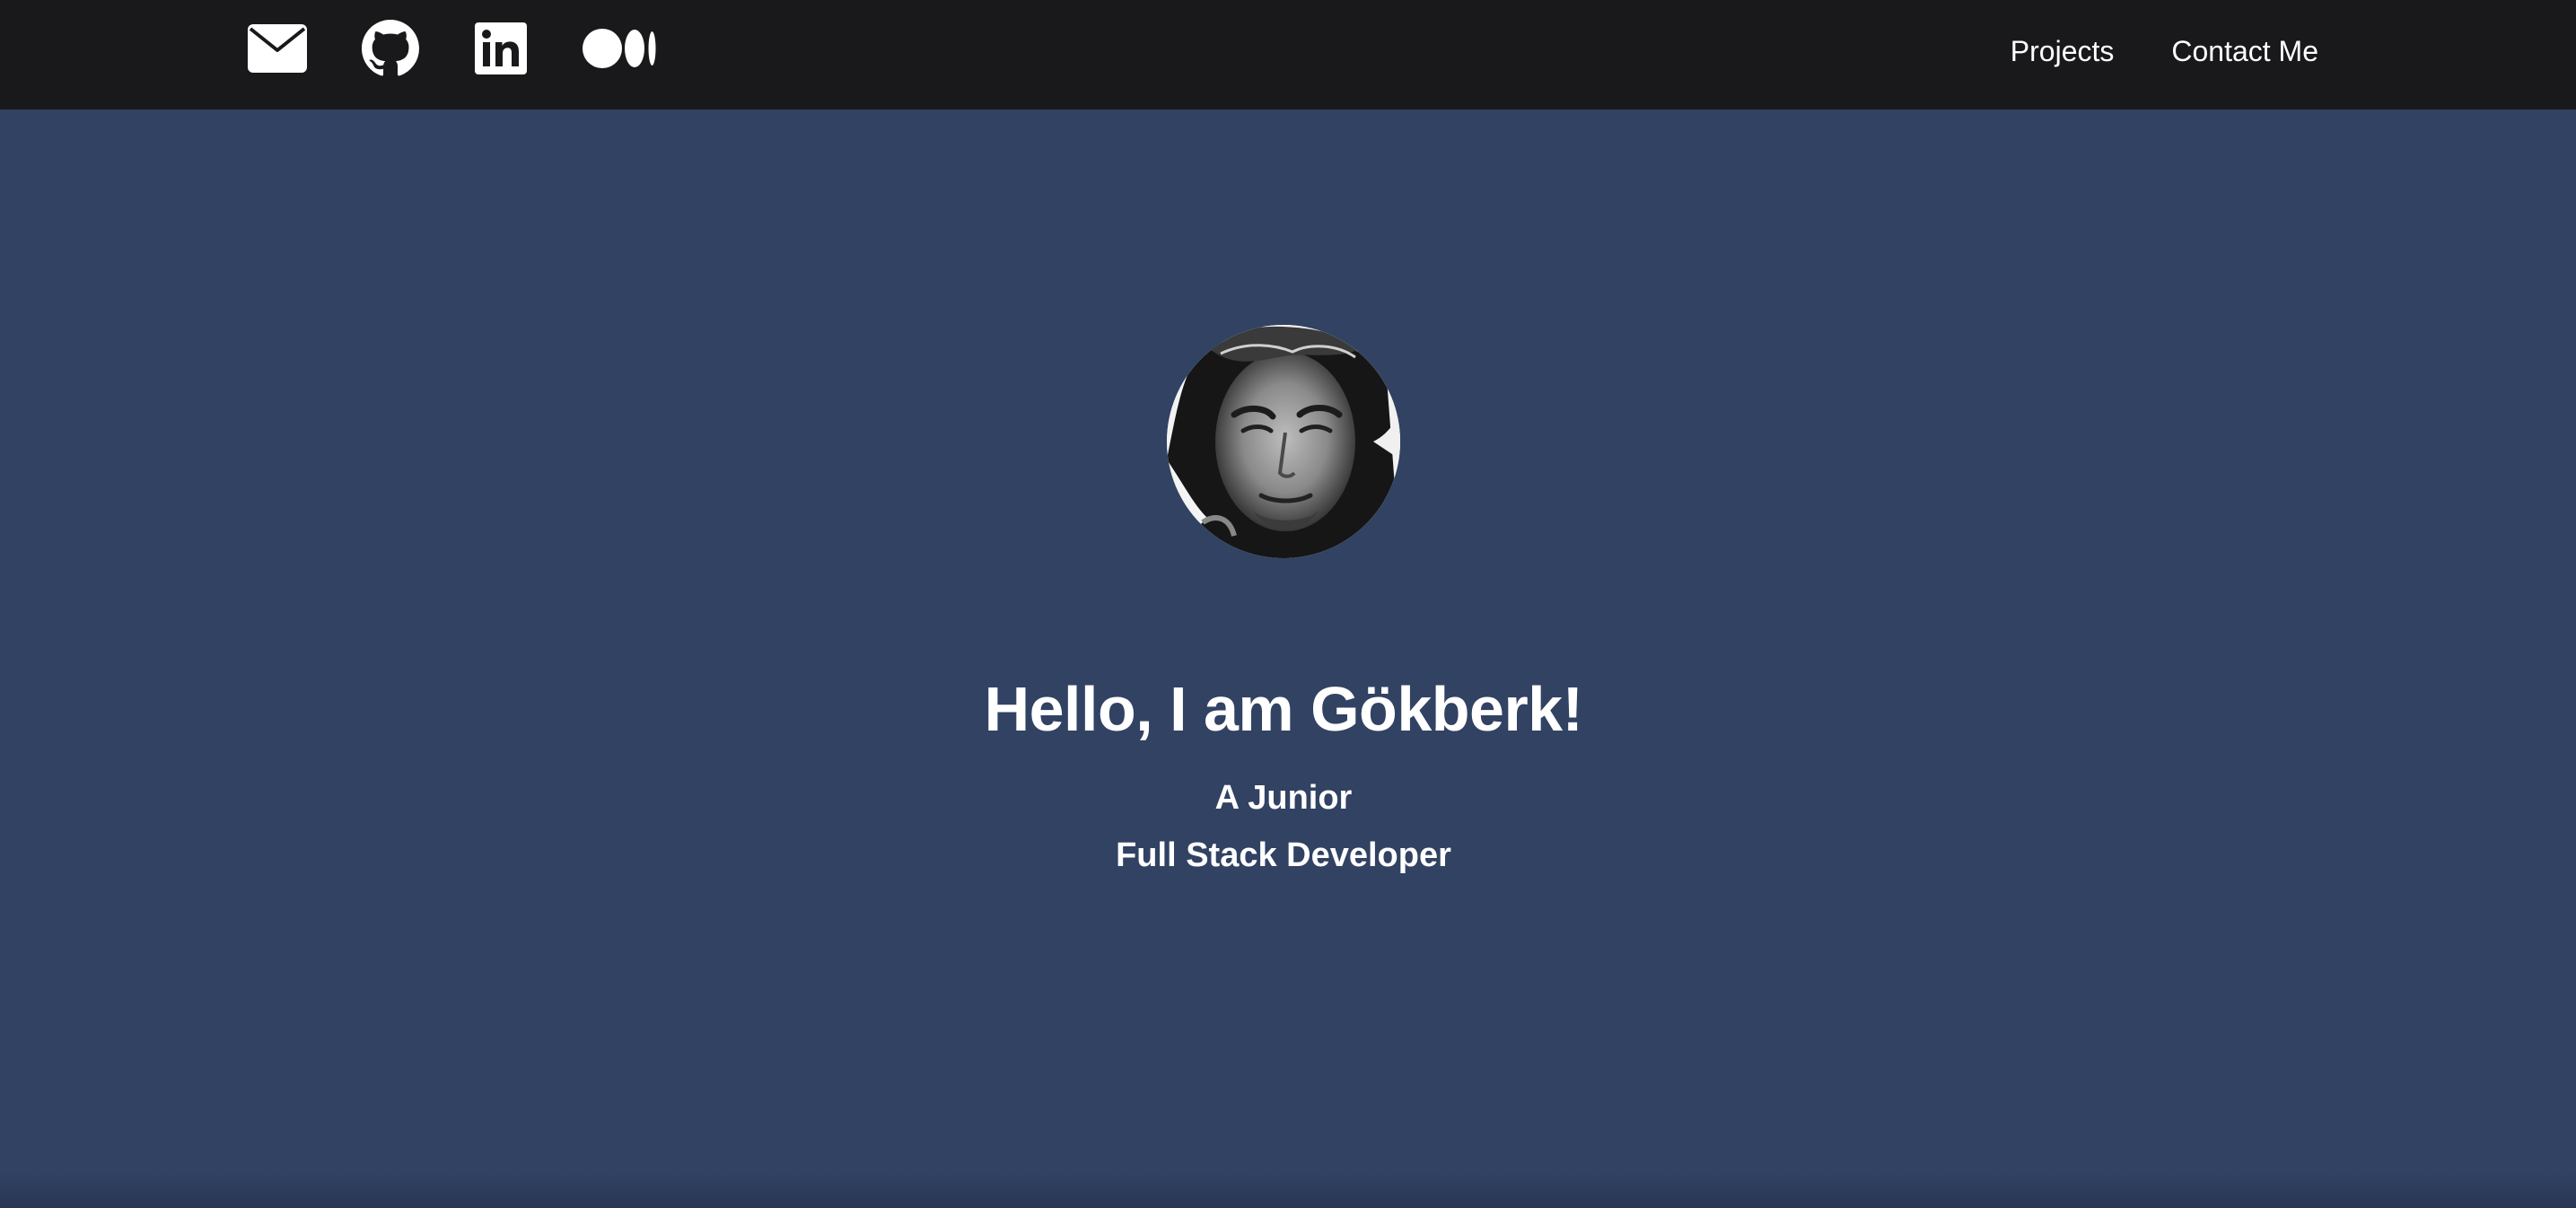 The width and height of the screenshot is (2576, 1208). I want to click on profile-avatar, so click(1283, 442).